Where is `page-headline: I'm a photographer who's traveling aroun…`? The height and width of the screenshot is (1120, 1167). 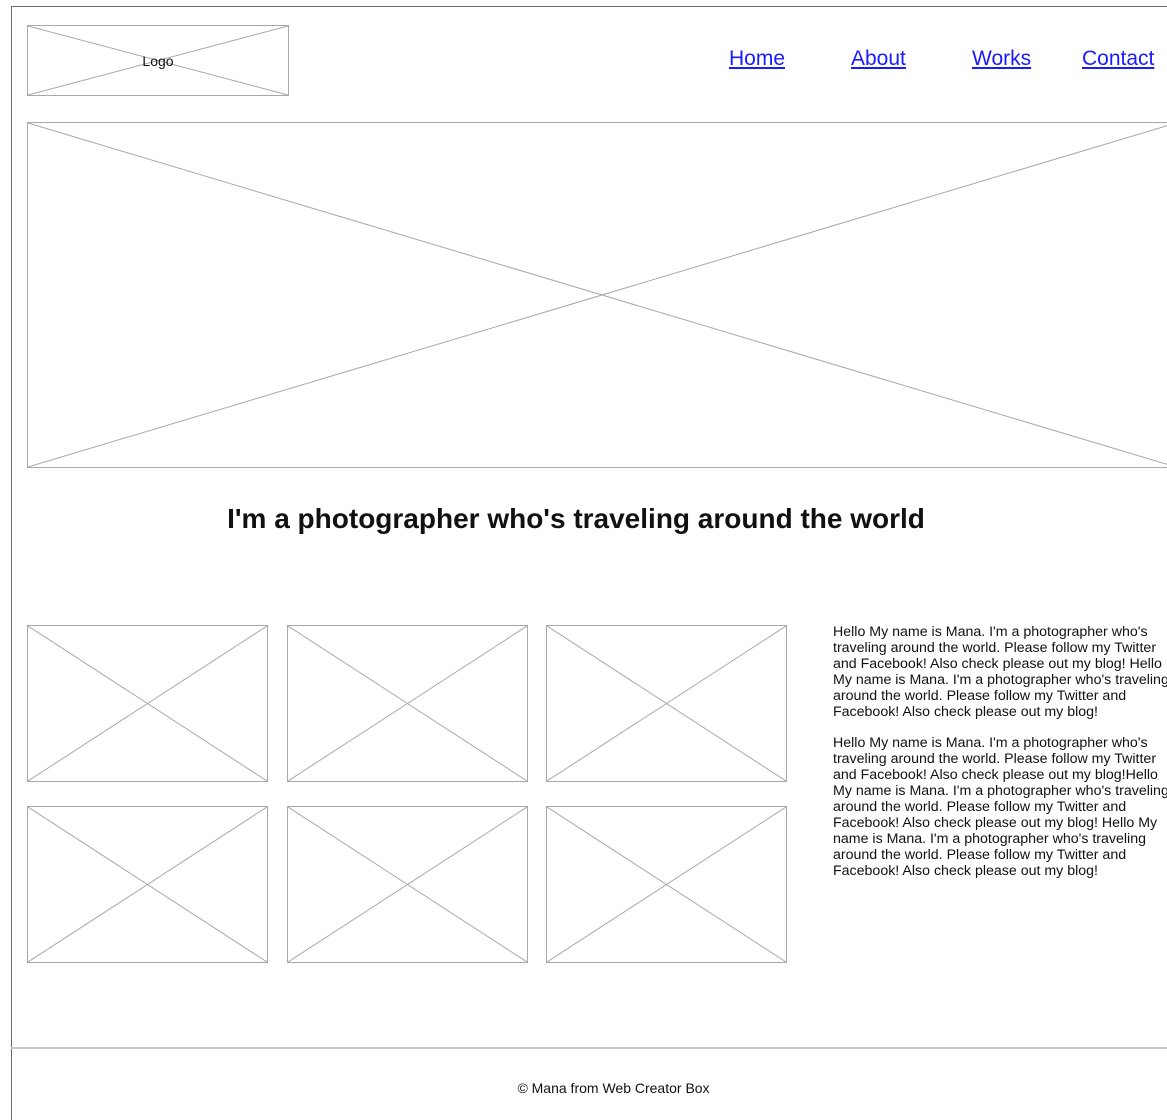 page-headline: I'm a photographer who's traveling aroun… is located at coordinates (576, 518).